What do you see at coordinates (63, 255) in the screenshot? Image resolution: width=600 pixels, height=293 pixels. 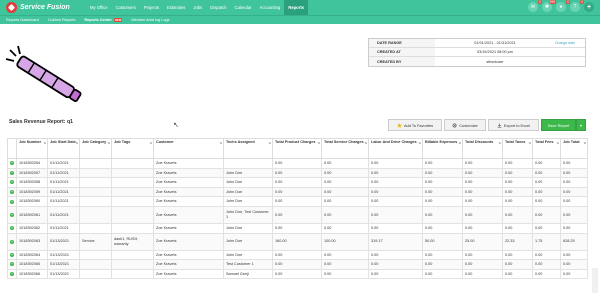 I see `table-cell: 01/13/2021` at bounding box center [63, 255].